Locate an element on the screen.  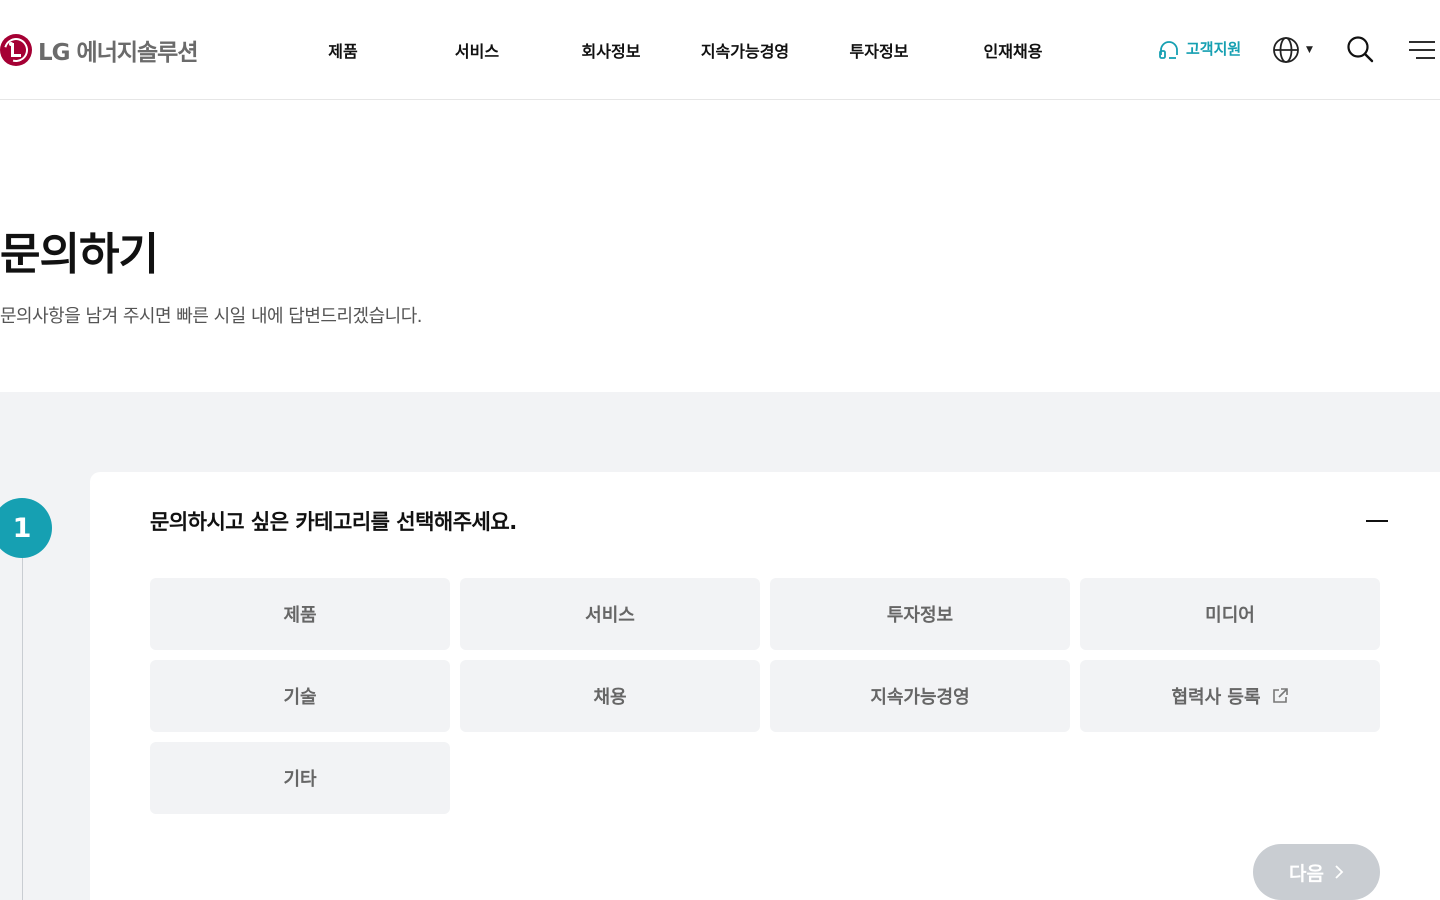
lg-energy-solution-logo: LG 에너지솔루션 is located at coordinates (99, 50).